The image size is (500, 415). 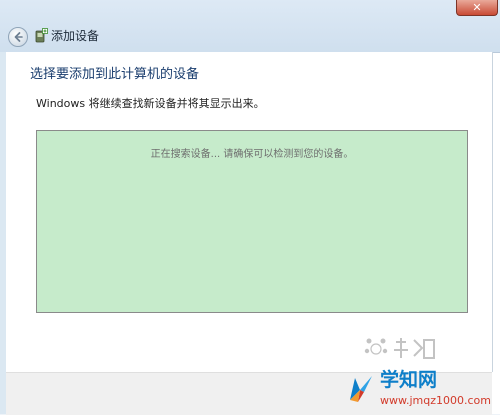 I want to click on close-button: ✕, so click(x=477, y=8).